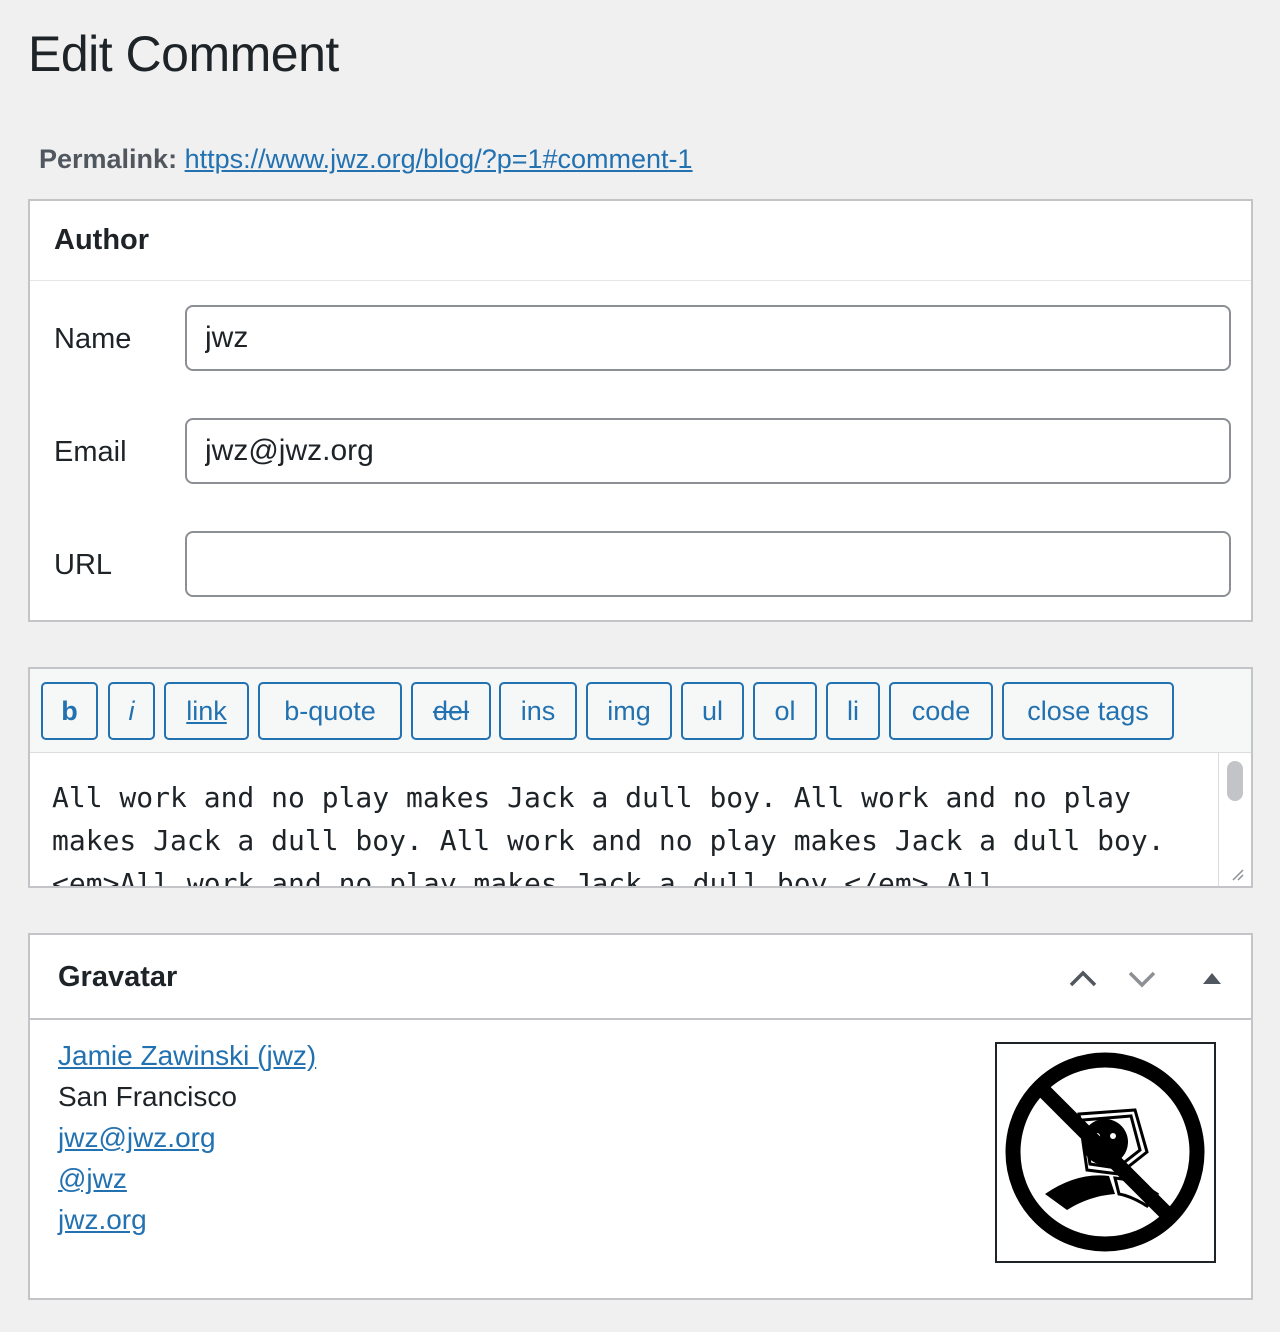  What do you see at coordinates (708, 338) in the screenshot?
I see `name-input` at bounding box center [708, 338].